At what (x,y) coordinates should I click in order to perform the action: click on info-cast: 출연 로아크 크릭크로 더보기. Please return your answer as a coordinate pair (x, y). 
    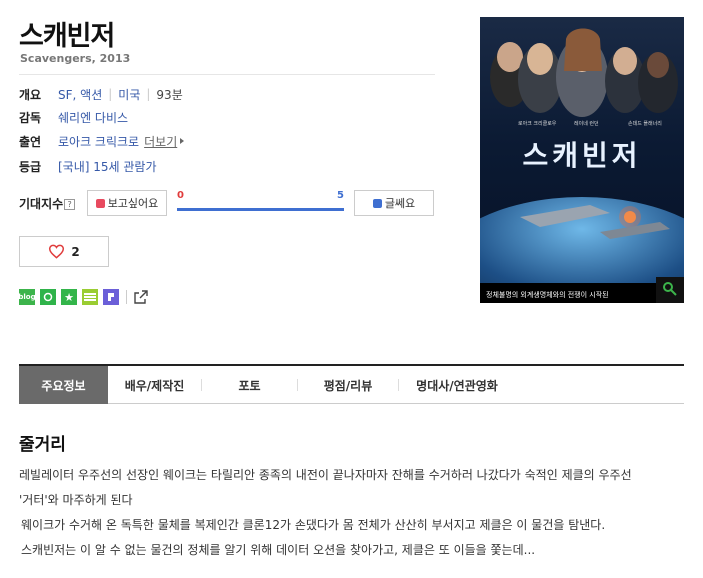
    Looking at the image, I should click on (102, 141).